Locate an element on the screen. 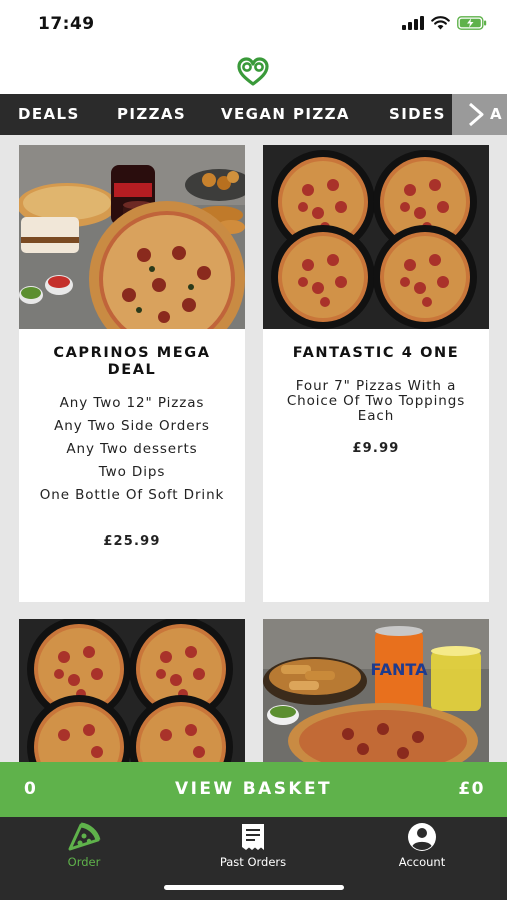 Image resolution: width=507 pixels, height=900 pixels. tab-past-orders-label: Past Orders is located at coordinates (253, 862).